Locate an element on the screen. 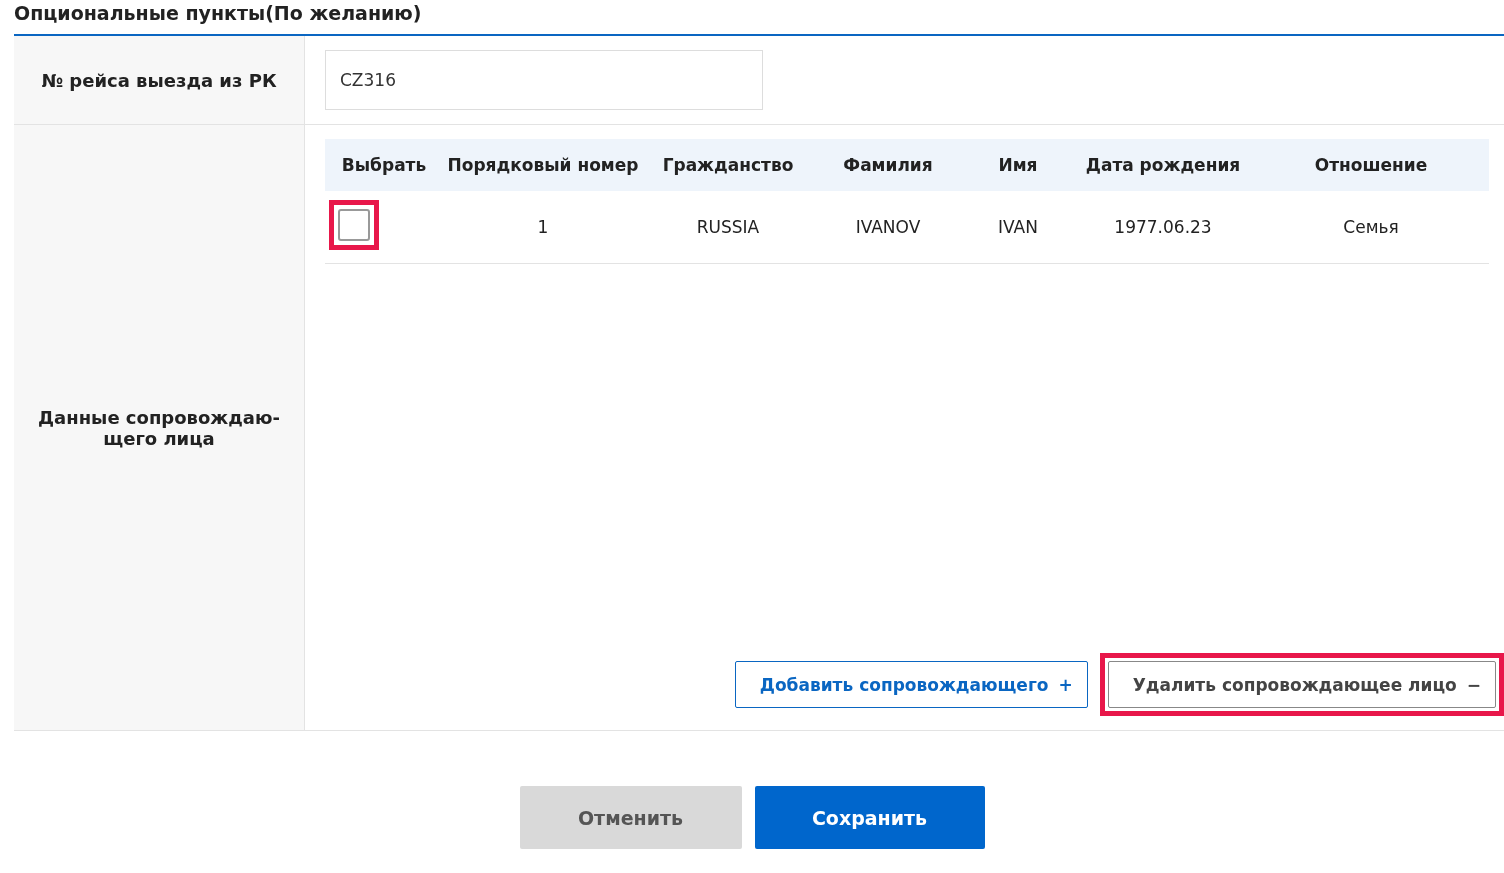 This screenshot has height=873, width=1504. section-title: Опциональные пункты(По желанию) is located at coordinates (218, 13).